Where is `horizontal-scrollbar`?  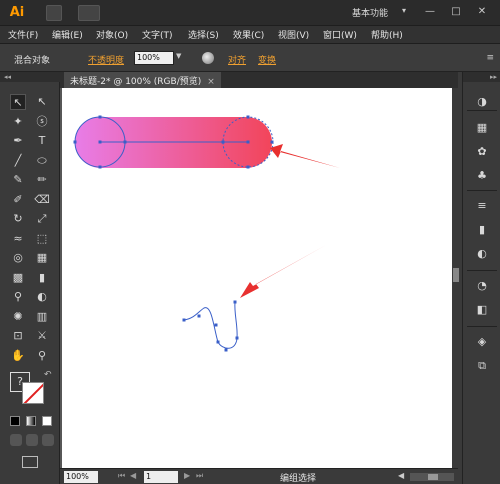
horizontal-scrollbar is located at coordinates (432, 477).